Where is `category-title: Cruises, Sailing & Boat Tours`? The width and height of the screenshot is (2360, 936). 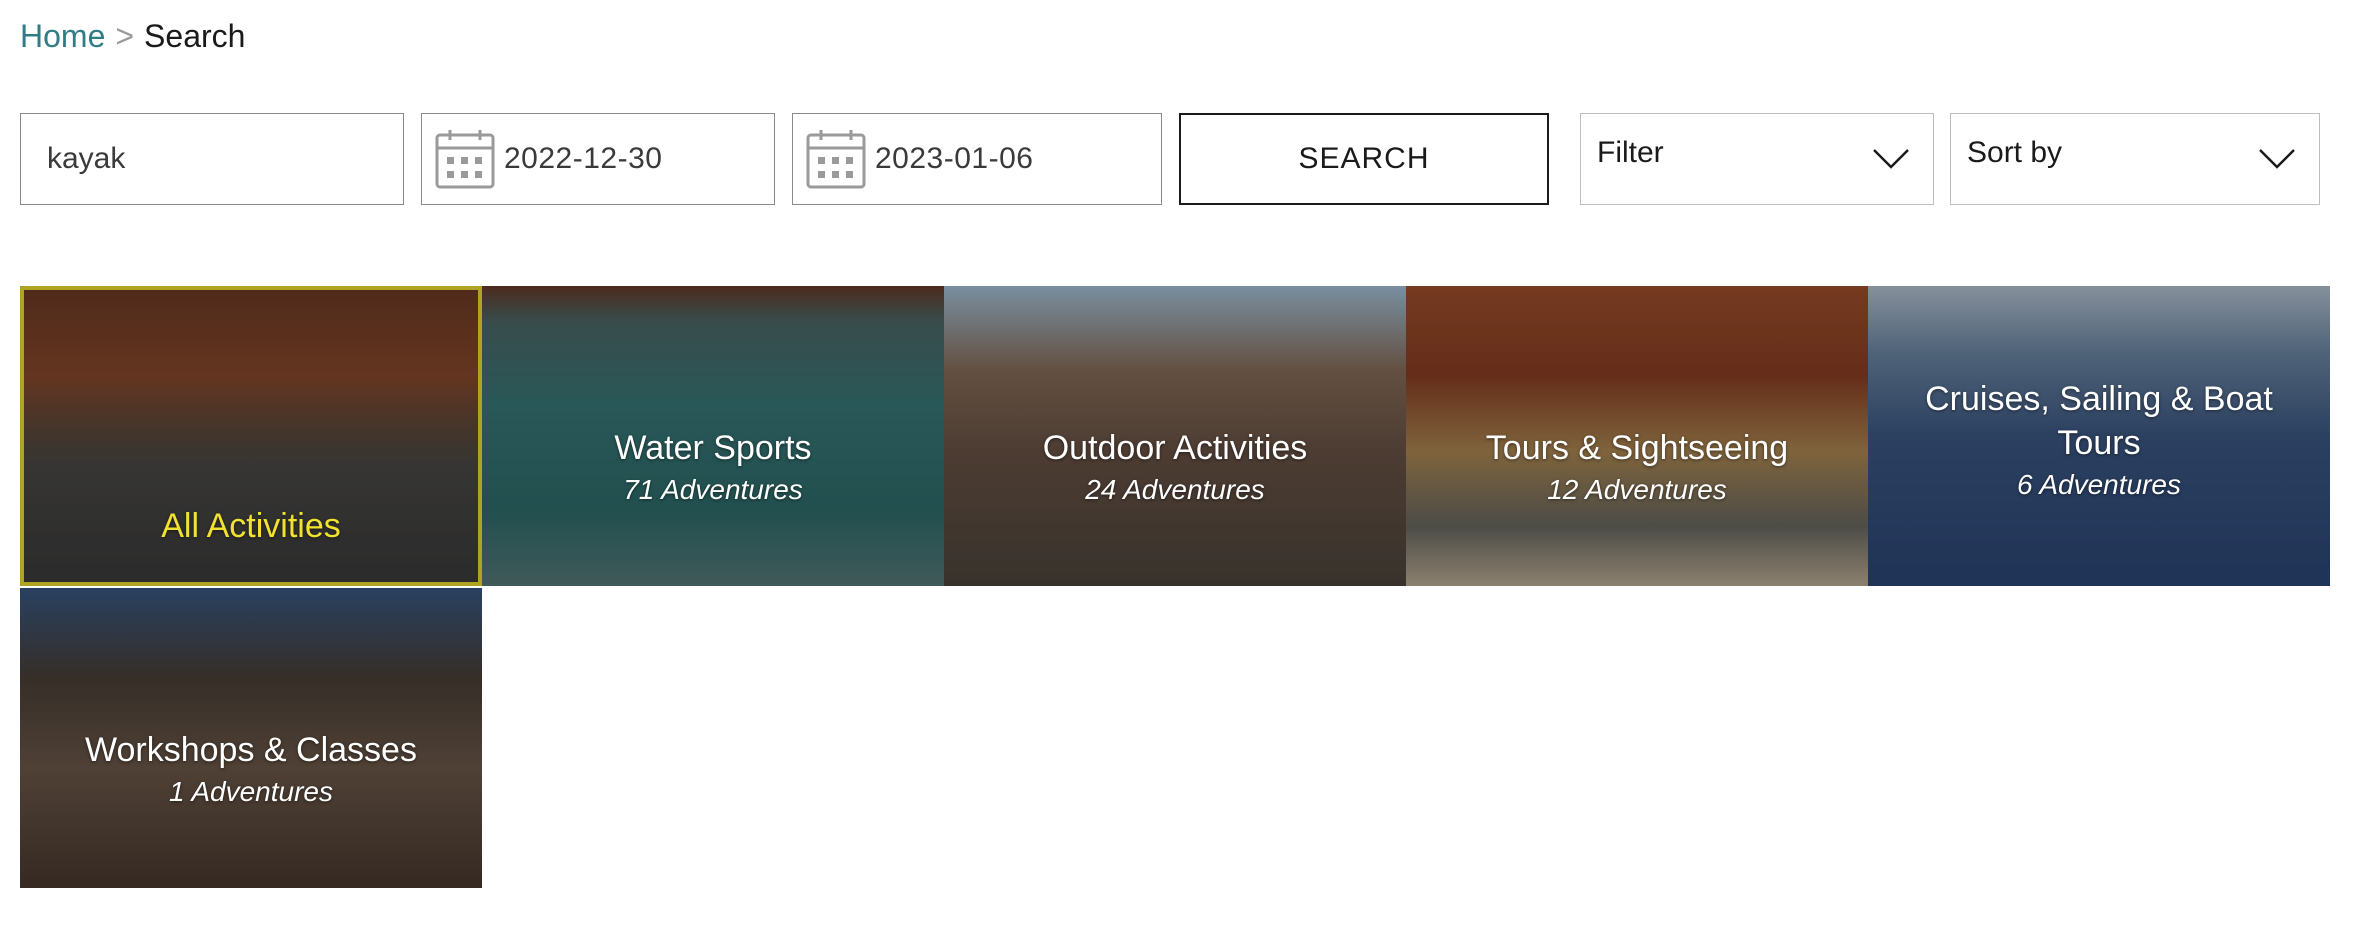 category-title: Cruises, Sailing & Boat Tours is located at coordinates (2099, 420).